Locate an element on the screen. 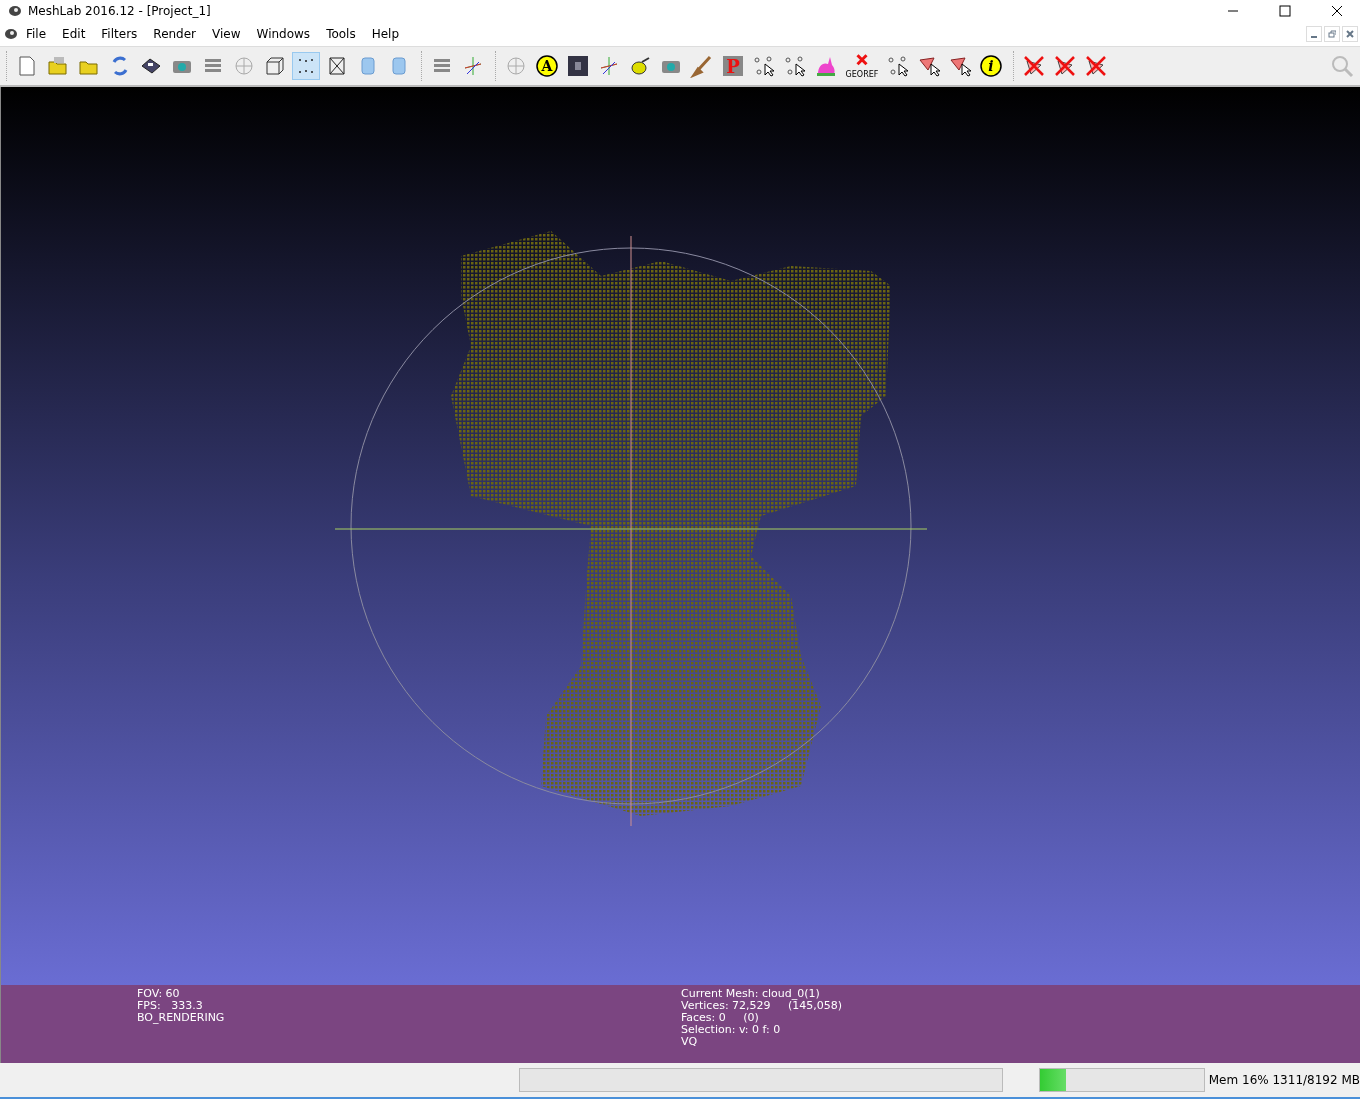 This screenshot has height=1099, width=1360. menu-item: Render is located at coordinates (175, 34).